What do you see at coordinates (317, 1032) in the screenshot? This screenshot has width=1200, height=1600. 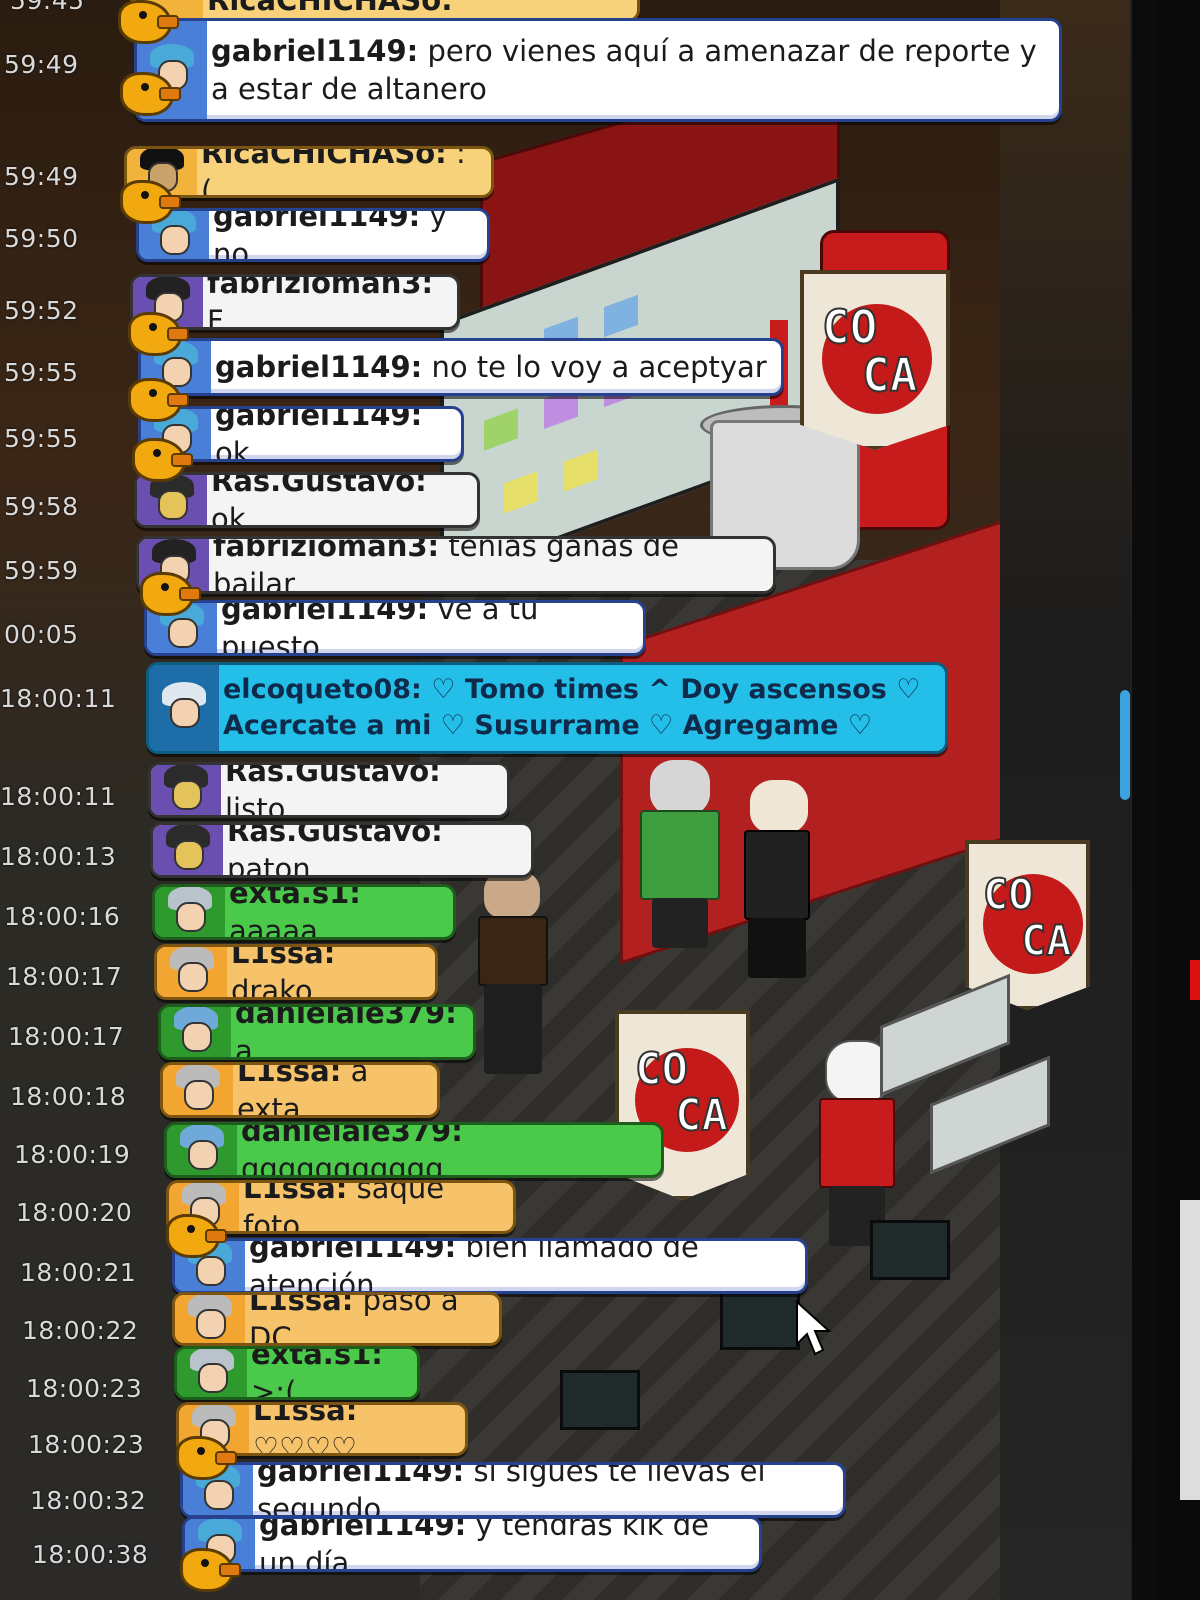 I see `chat-bubble: danielale379: a` at bounding box center [317, 1032].